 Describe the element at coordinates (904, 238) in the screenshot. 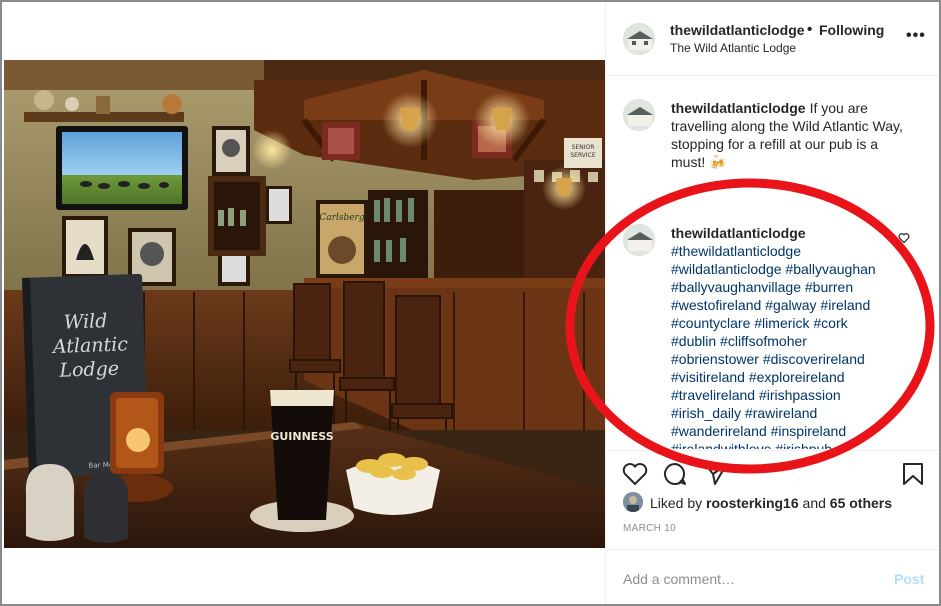

I see `comment-like-heart-icon` at that location.